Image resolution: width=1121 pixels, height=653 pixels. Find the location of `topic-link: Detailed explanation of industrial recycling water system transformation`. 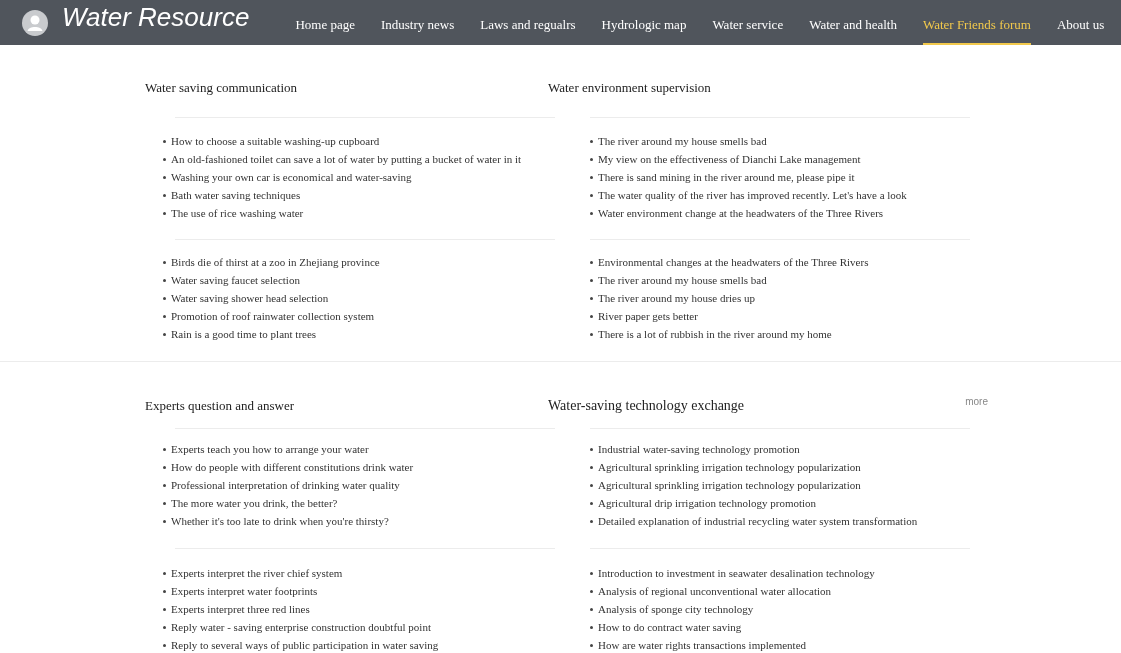

topic-link: Detailed explanation of industrial recycling water system transformation is located at coordinates (758, 521).